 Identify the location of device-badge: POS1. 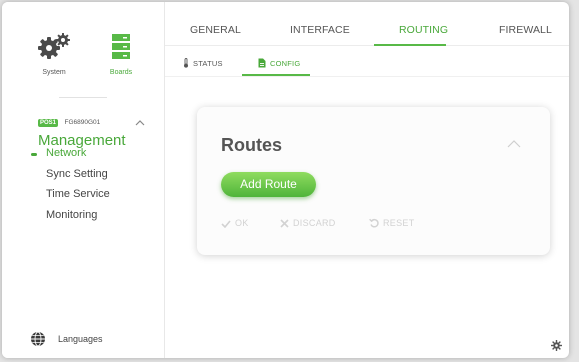
(48, 122).